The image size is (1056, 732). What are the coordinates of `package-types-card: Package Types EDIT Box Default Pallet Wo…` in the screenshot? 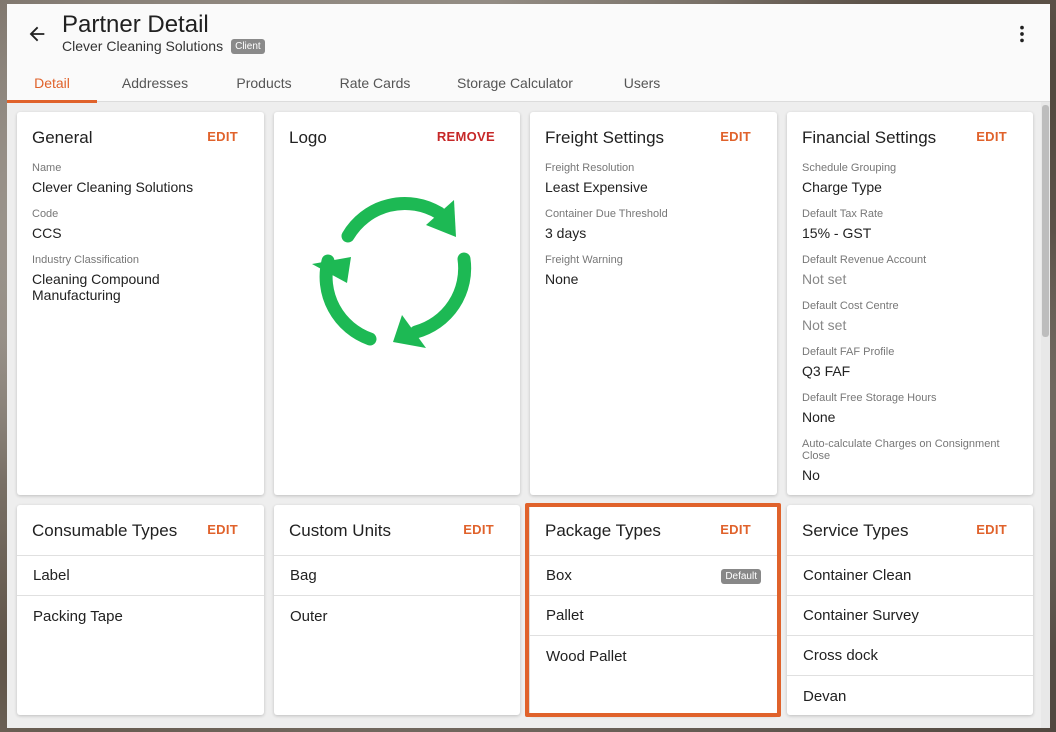 It's located at (653, 610).